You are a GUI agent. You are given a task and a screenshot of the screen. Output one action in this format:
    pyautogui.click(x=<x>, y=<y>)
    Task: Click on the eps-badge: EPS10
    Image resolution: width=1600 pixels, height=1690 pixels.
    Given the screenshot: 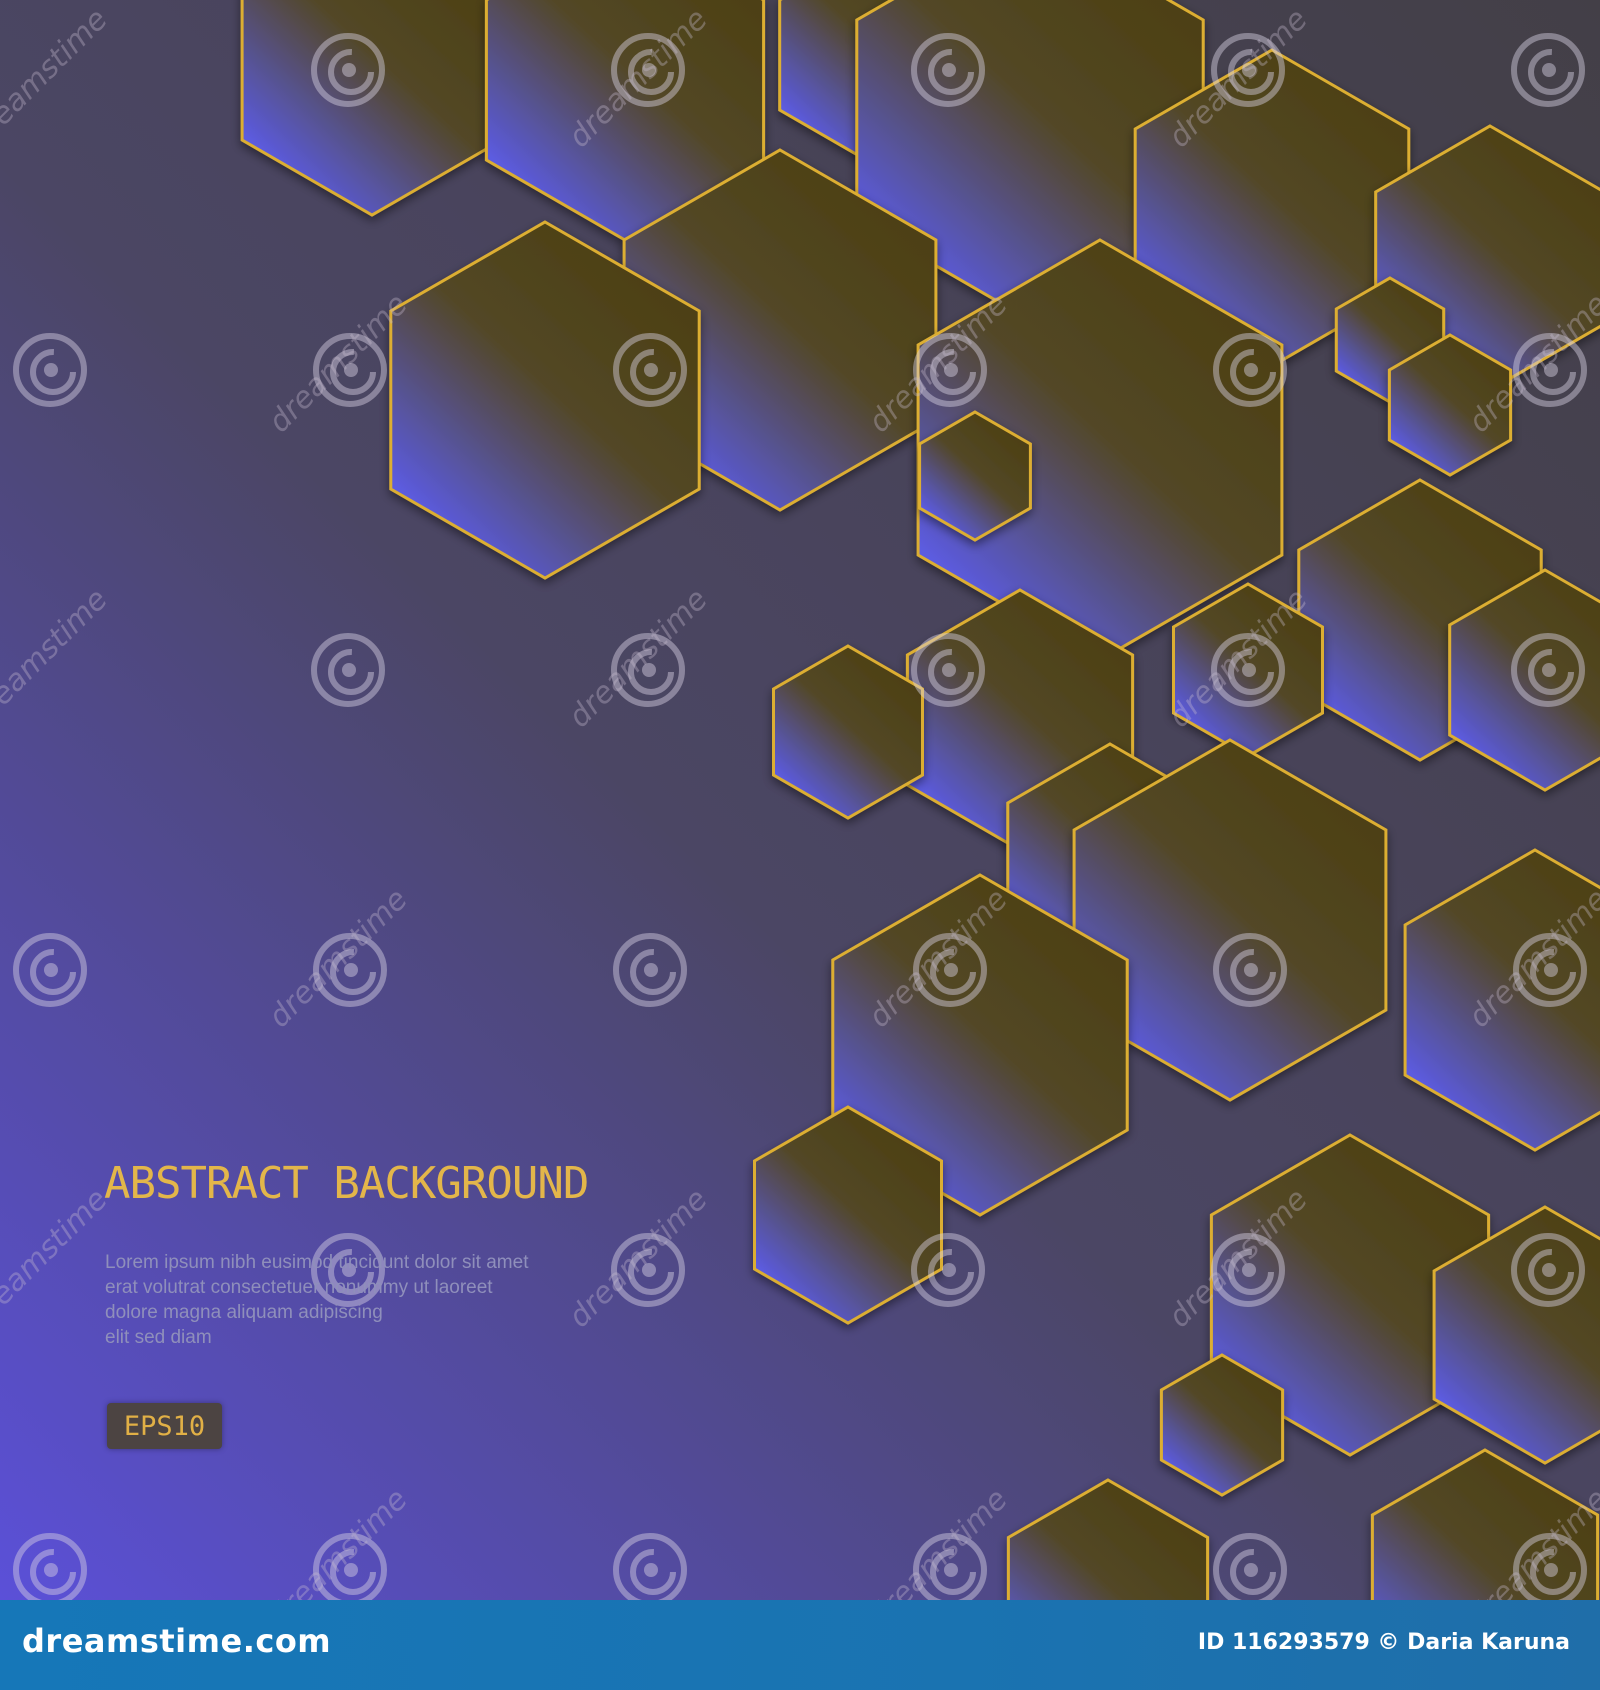 What is the action you would take?
    pyautogui.click(x=164, y=1426)
    